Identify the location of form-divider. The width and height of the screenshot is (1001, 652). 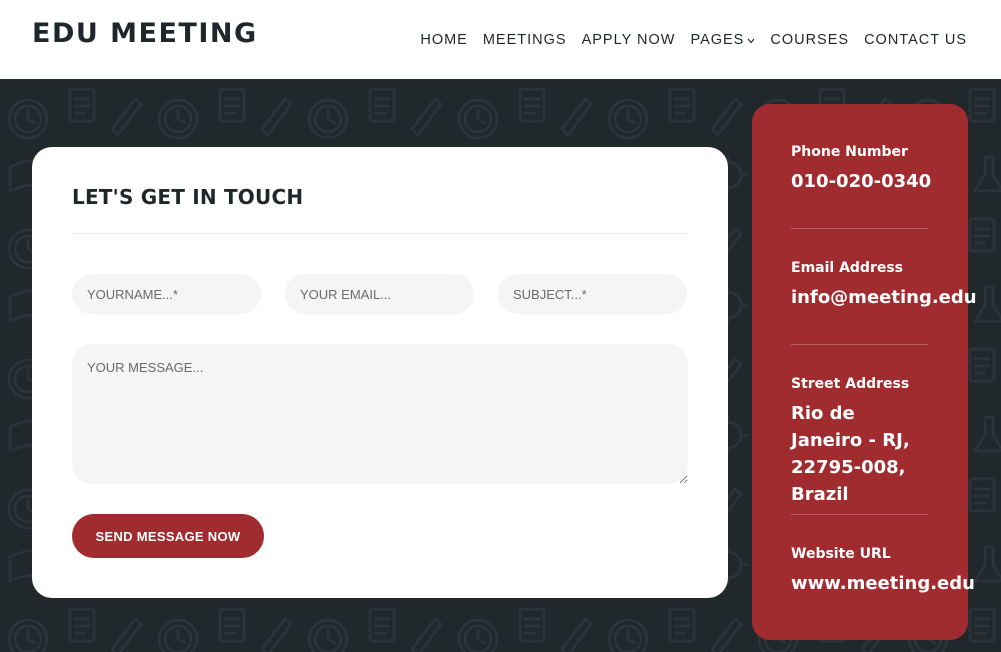
(380, 233).